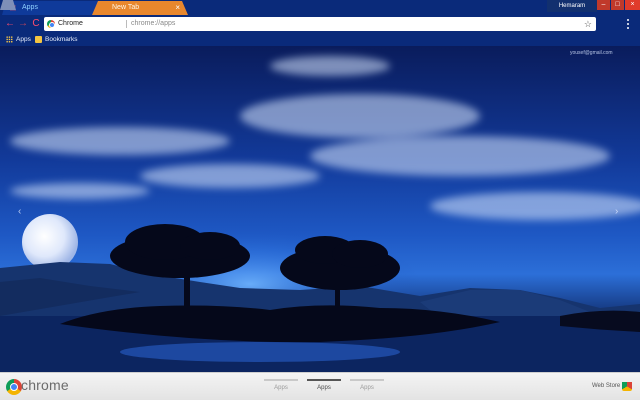 The width and height of the screenshot is (640, 400). I want to click on bookmark-folder: Bookmarks, so click(56, 39).